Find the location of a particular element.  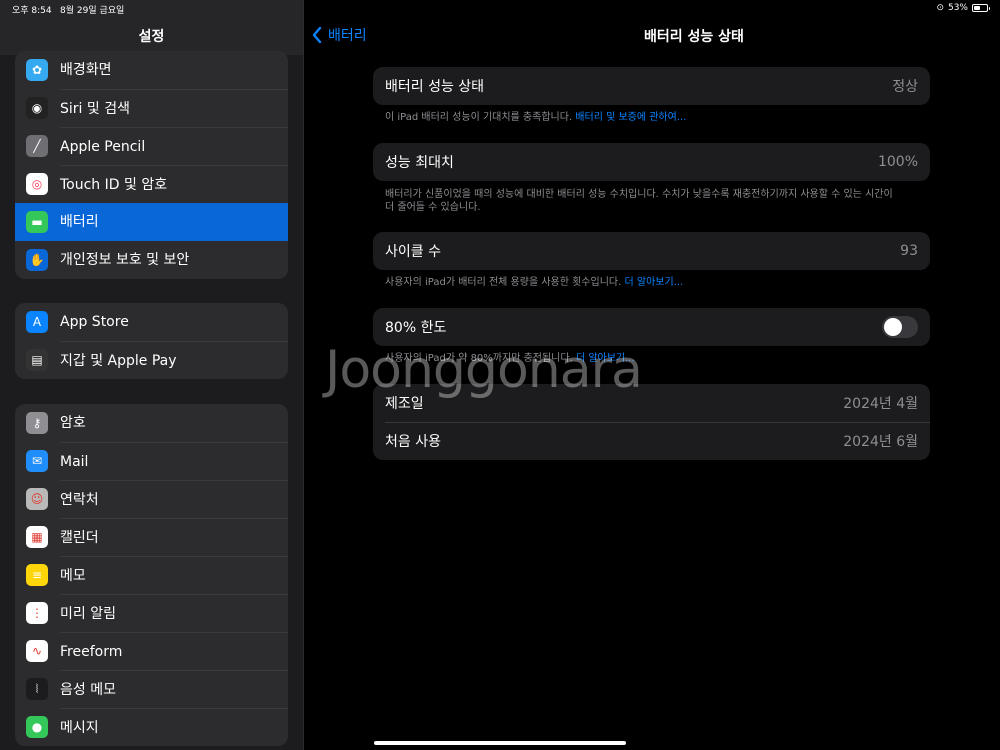

voice-memo-icon: ⦚ is located at coordinates (37, 689).